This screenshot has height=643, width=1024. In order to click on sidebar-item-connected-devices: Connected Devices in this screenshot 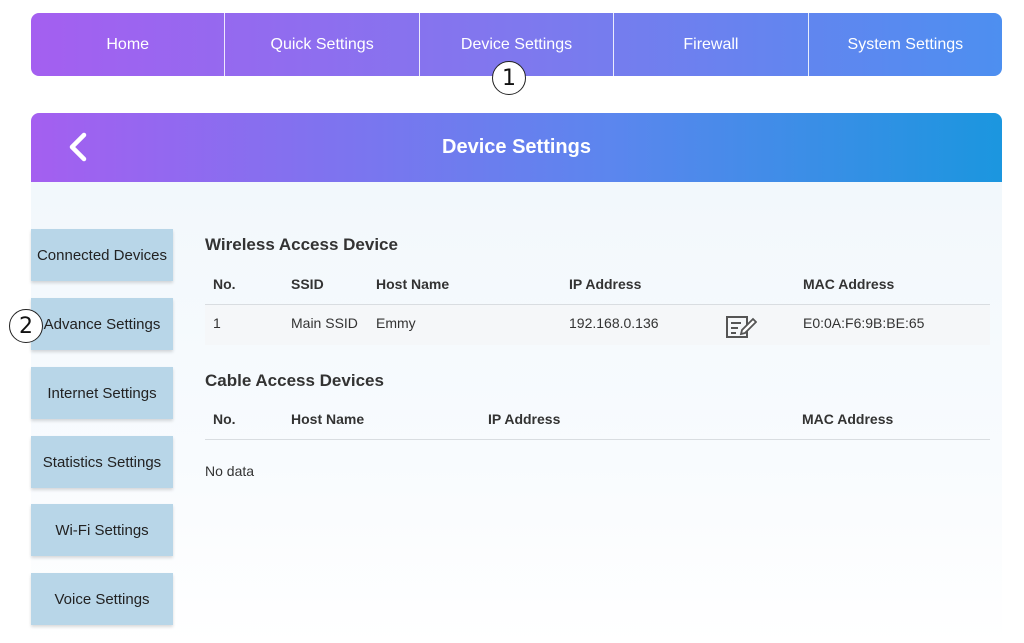, I will do `click(102, 255)`.